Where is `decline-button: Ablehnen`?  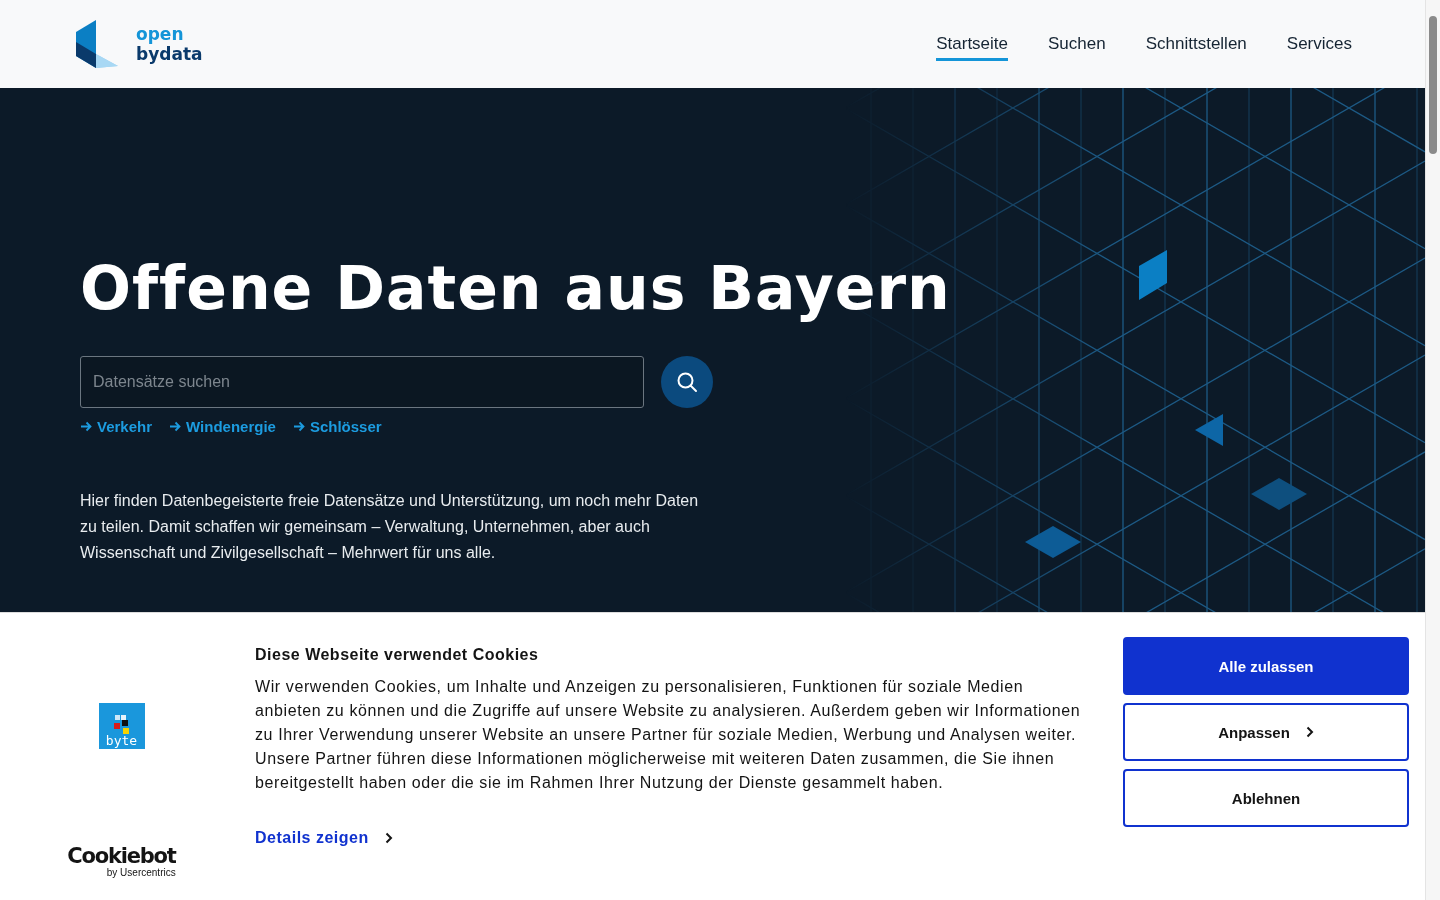
decline-button: Ablehnen is located at coordinates (1266, 798).